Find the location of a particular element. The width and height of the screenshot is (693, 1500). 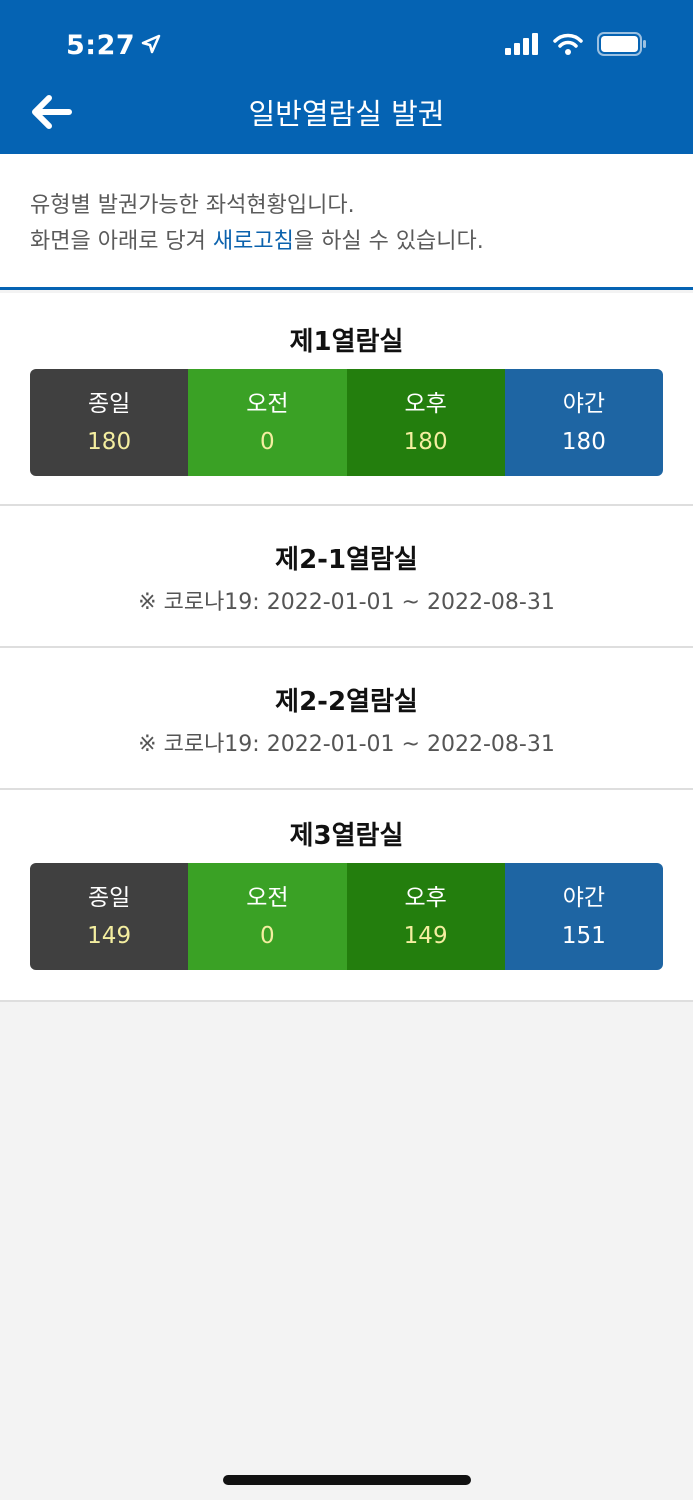

seat-afternoon-button: 오후 149 is located at coordinates (425, 916).